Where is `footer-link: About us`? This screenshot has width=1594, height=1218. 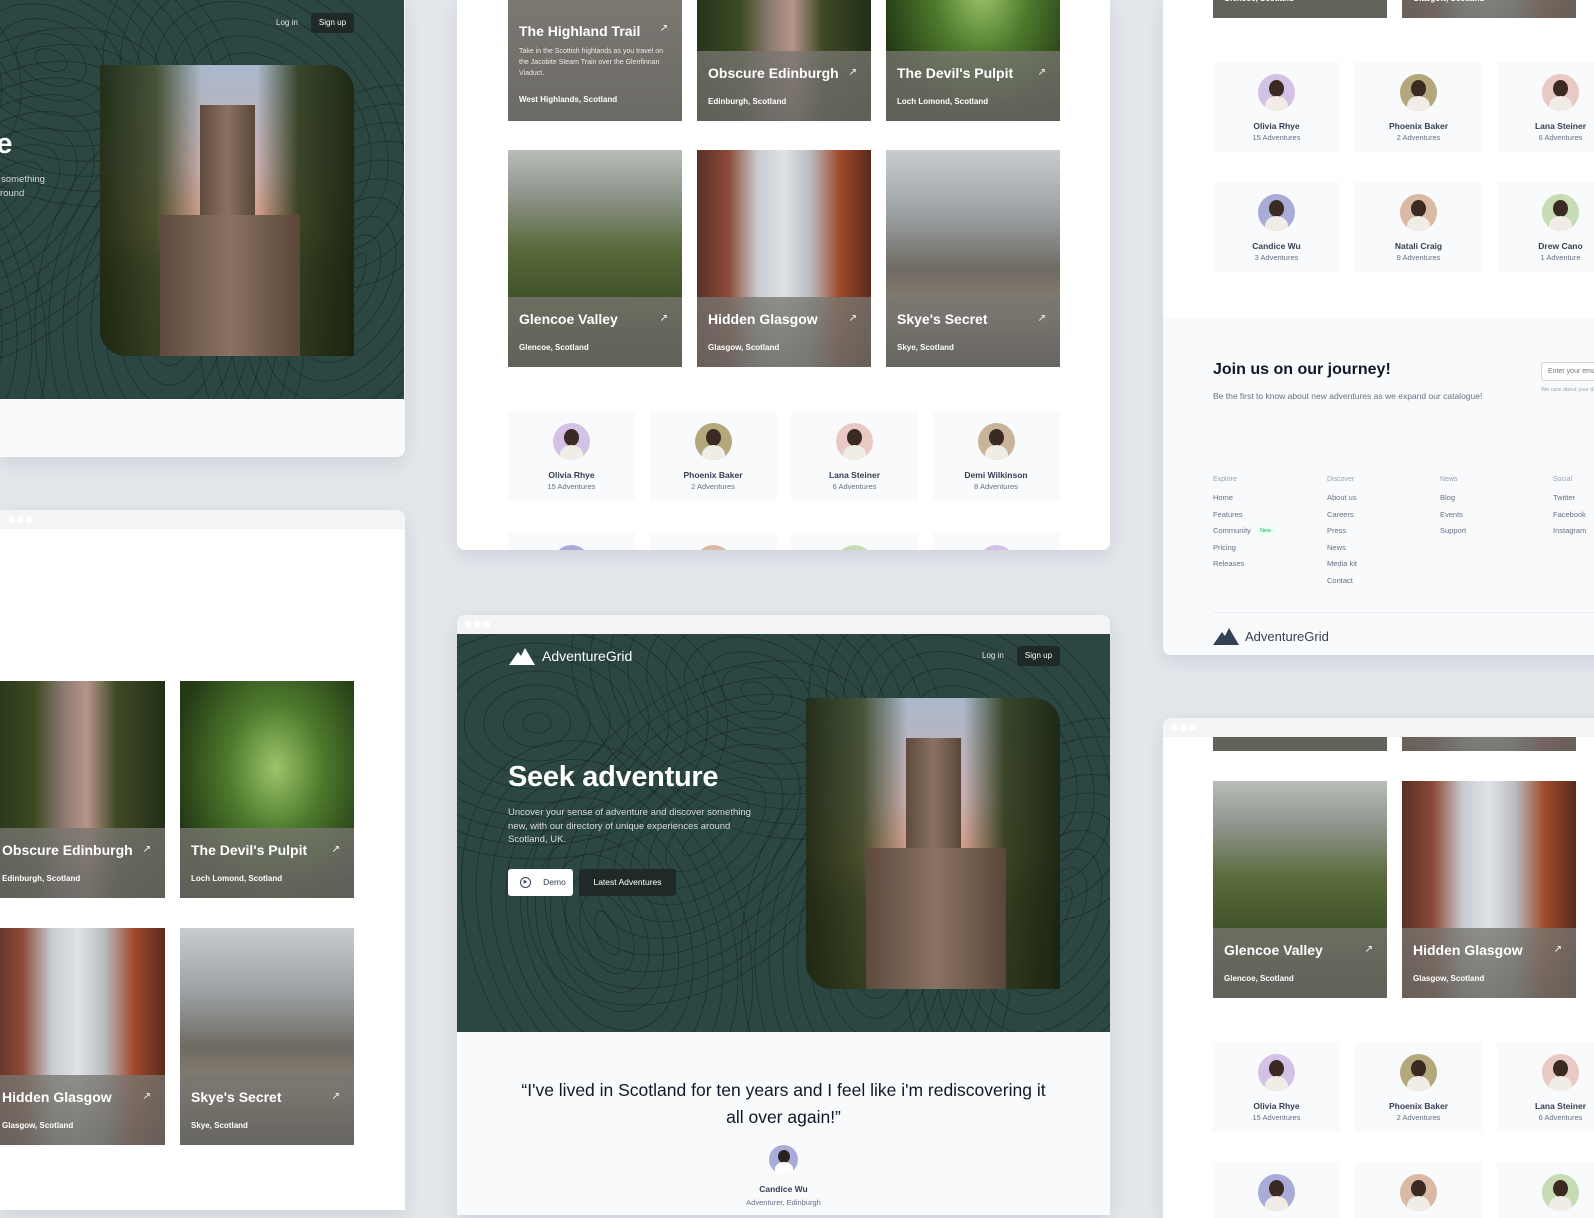
footer-link: About us is located at coordinates (1342, 497).